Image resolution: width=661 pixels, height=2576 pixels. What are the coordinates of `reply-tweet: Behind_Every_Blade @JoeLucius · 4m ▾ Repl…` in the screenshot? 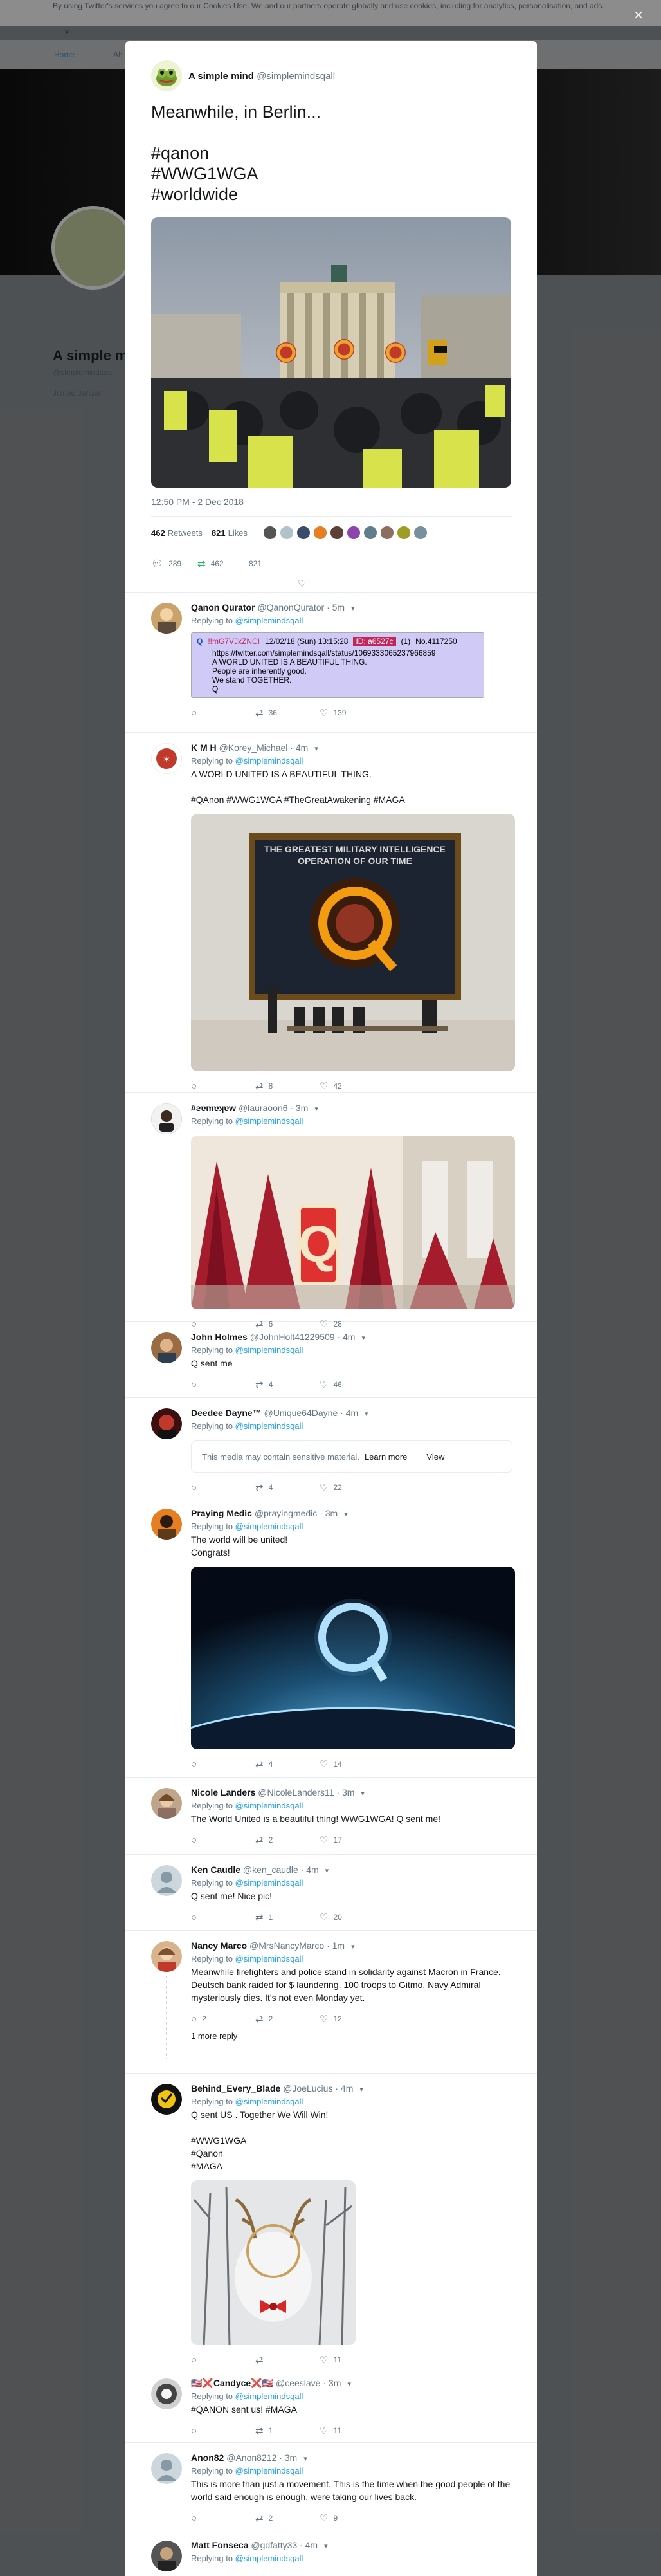 It's located at (331, 2221).